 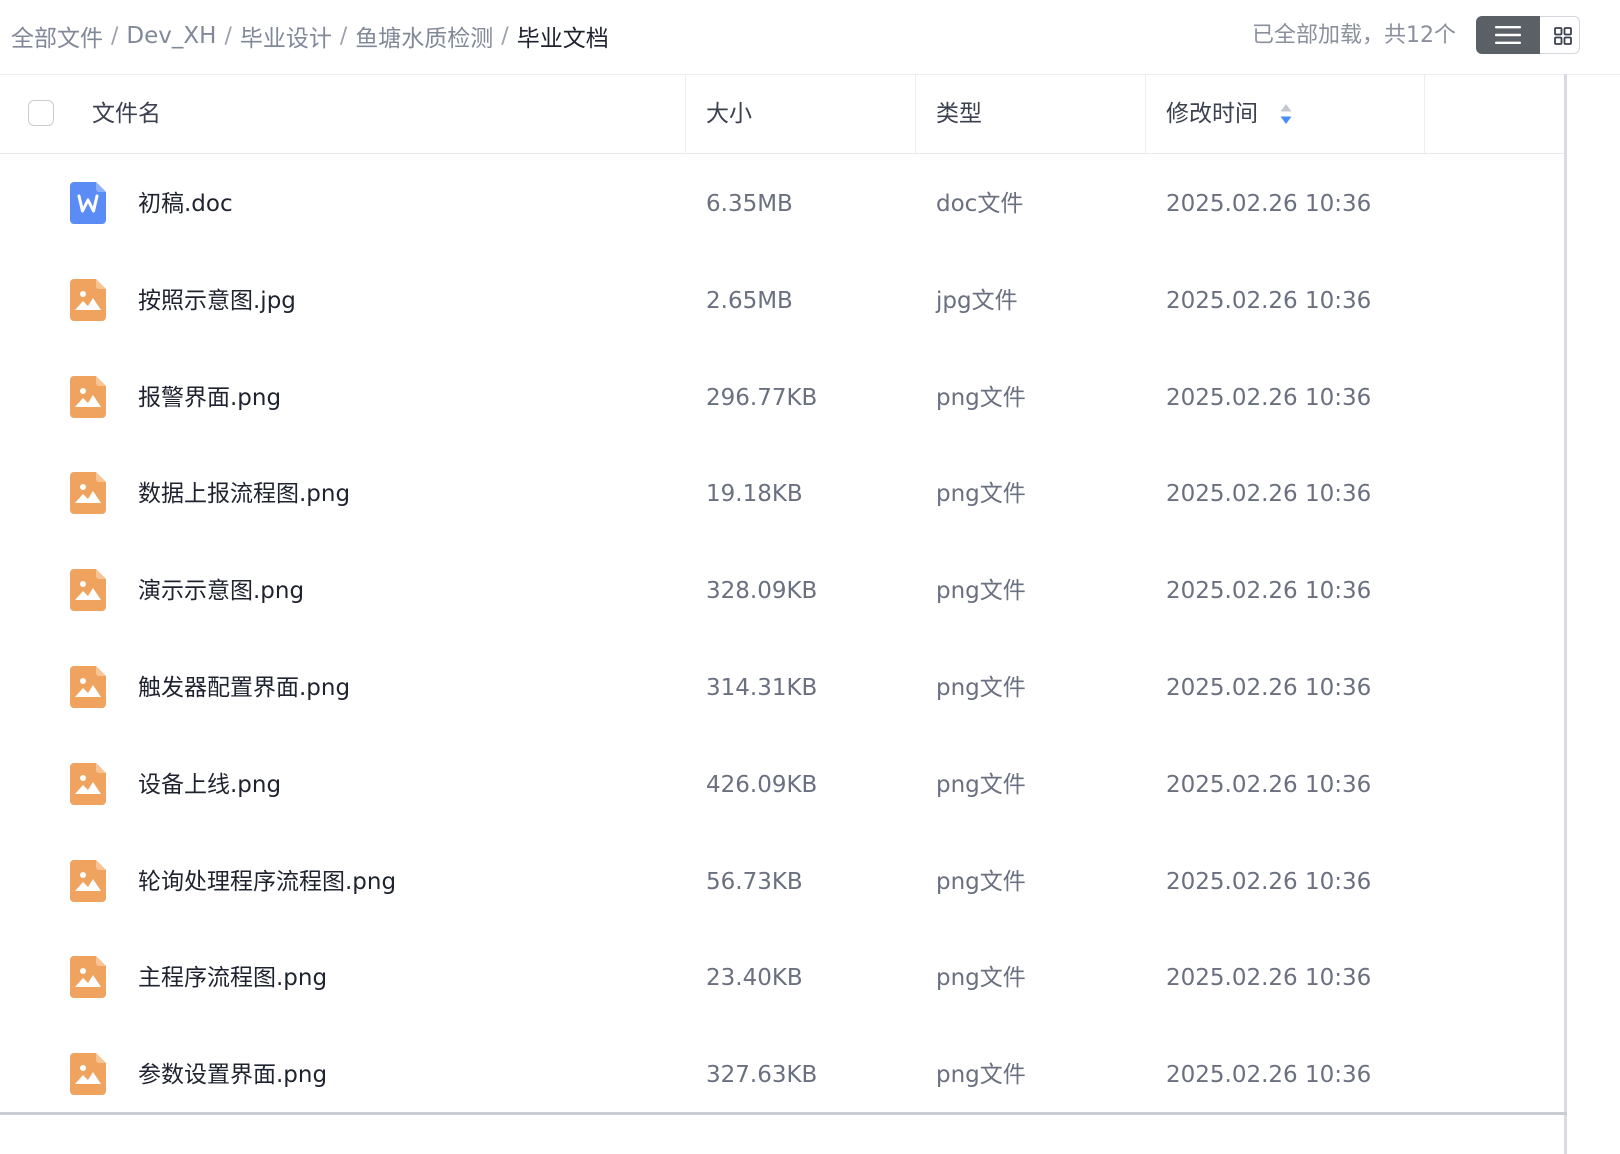 I want to click on file-size: 327.63KB, so click(x=762, y=1075).